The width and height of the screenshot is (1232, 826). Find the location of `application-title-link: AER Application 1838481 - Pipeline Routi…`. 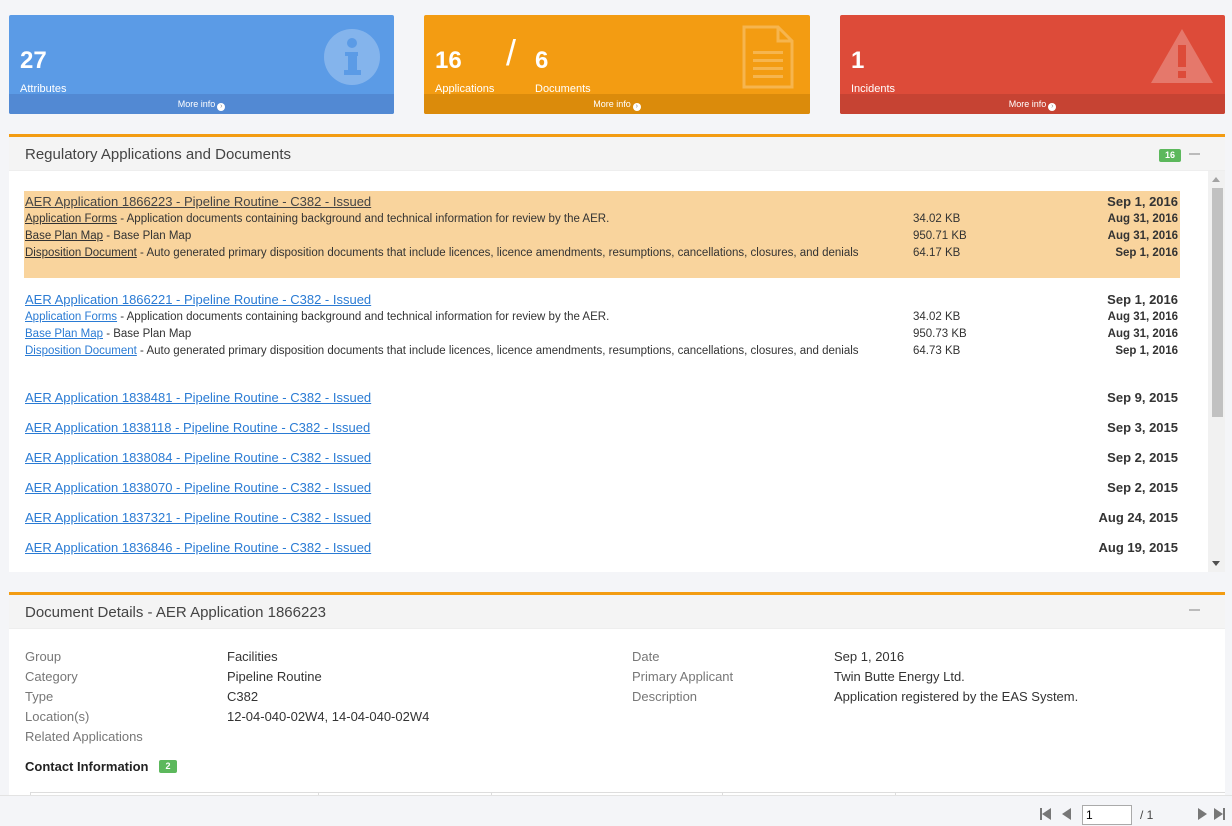

application-title-link: AER Application 1838481 - Pipeline Routi… is located at coordinates (198, 397).